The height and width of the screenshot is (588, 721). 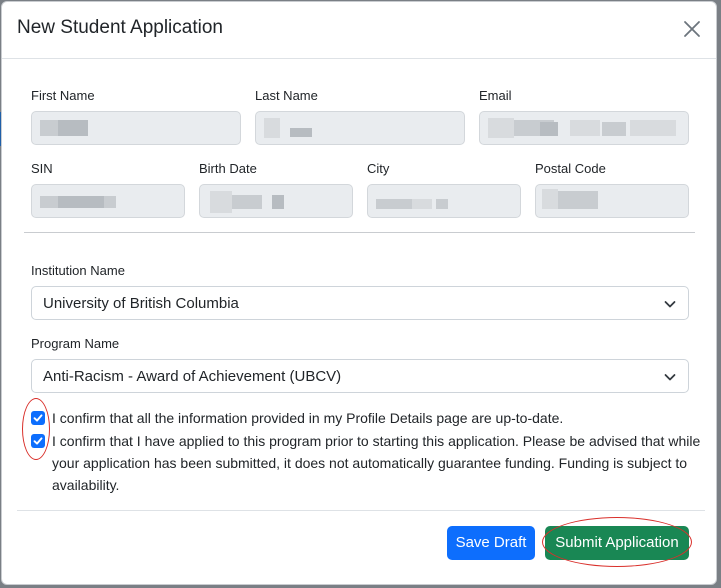 What do you see at coordinates (444, 201) in the screenshot?
I see `city-field` at bounding box center [444, 201].